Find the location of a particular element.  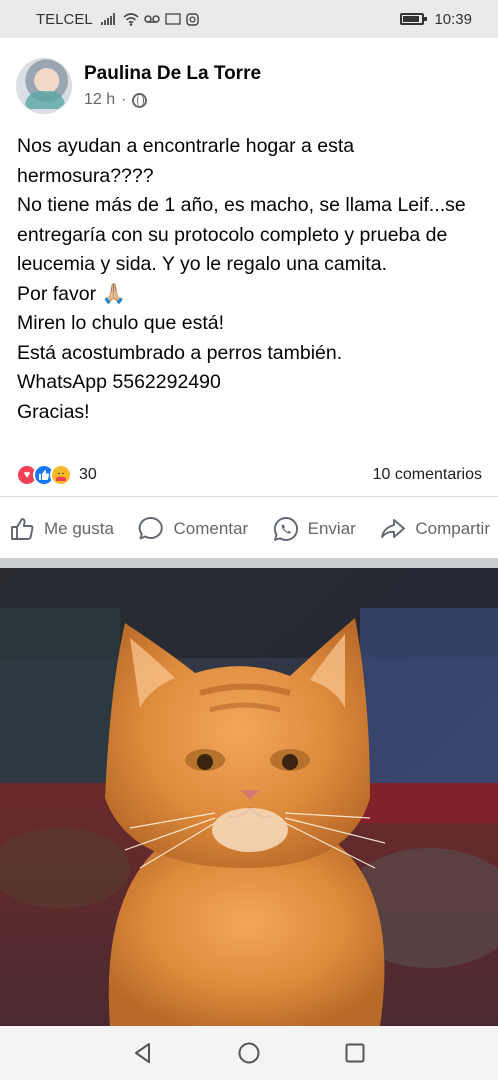

carrier-label: TELCEL is located at coordinates (64, 19).